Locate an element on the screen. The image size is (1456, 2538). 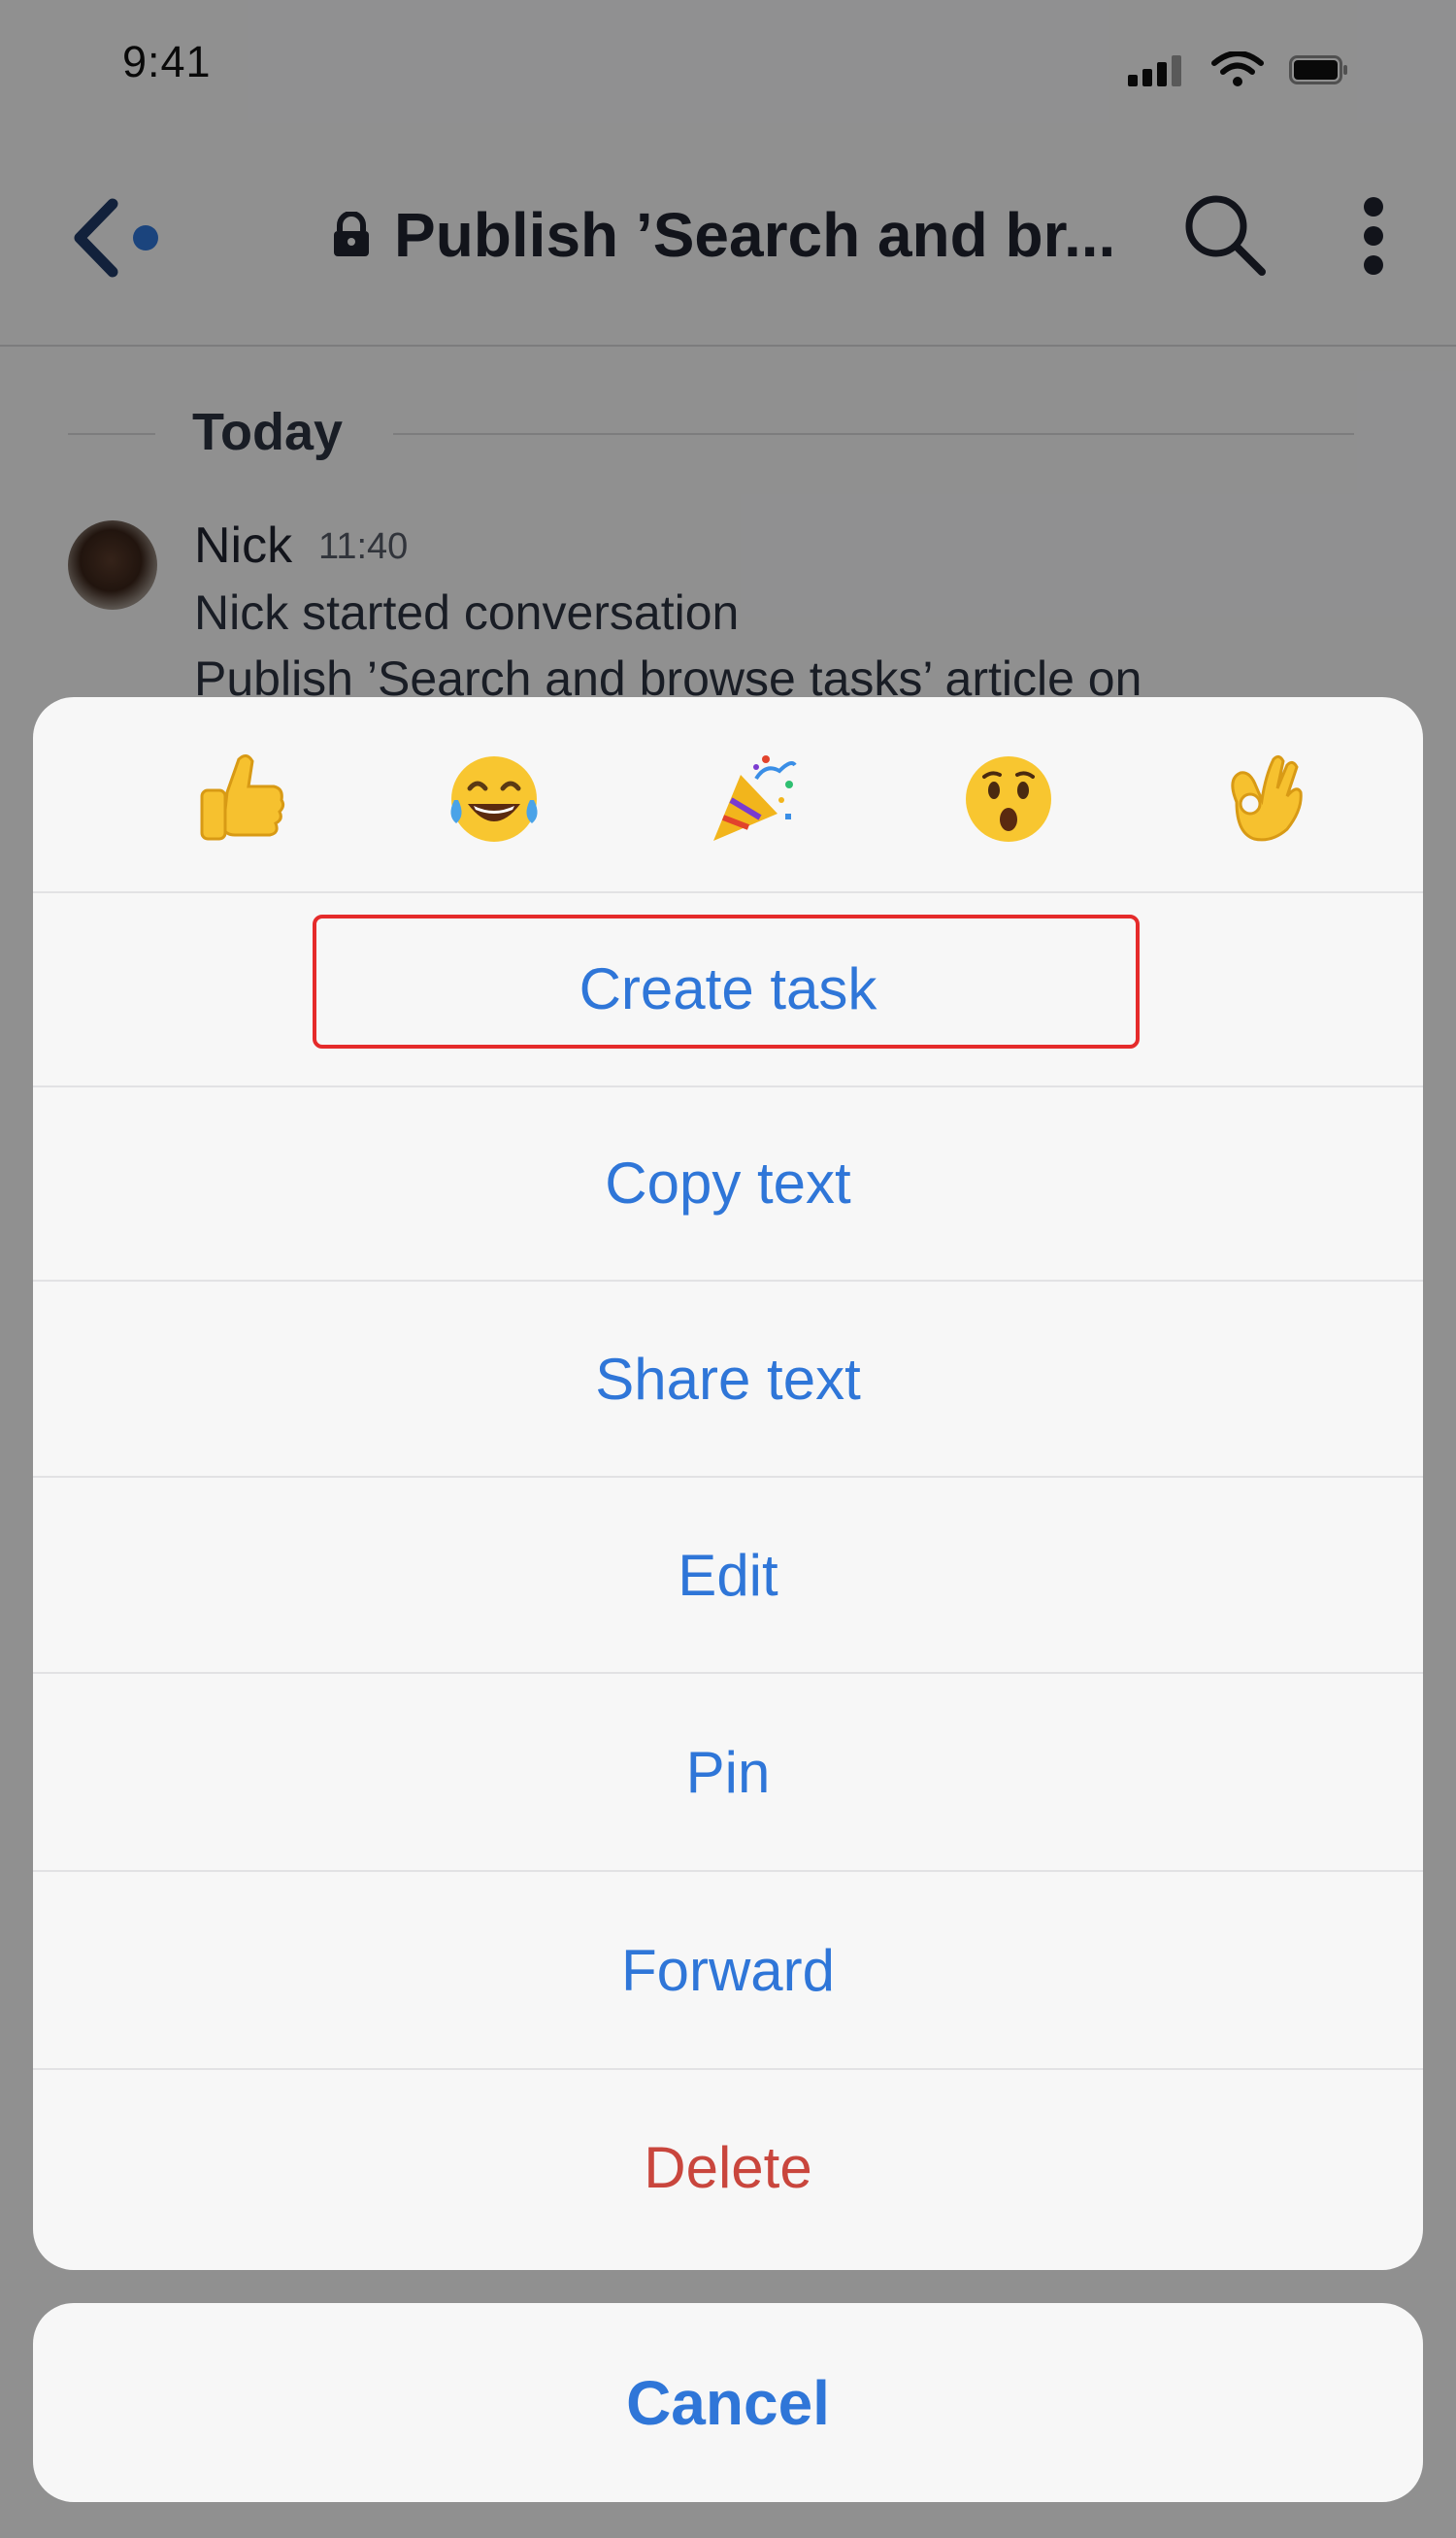
forward-label: Forward is located at coordinates (728, 1970).